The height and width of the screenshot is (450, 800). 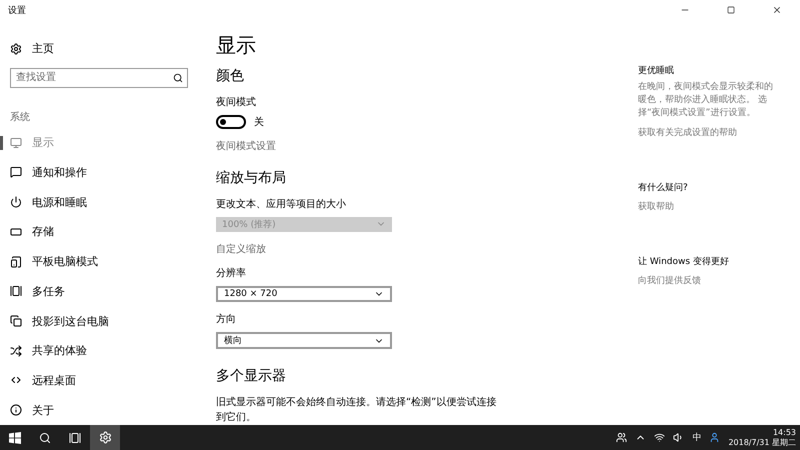 What do you see at coordinates (16, 232) in the screenshot?
I see `storage-icon` at bounding box center [16, 232].